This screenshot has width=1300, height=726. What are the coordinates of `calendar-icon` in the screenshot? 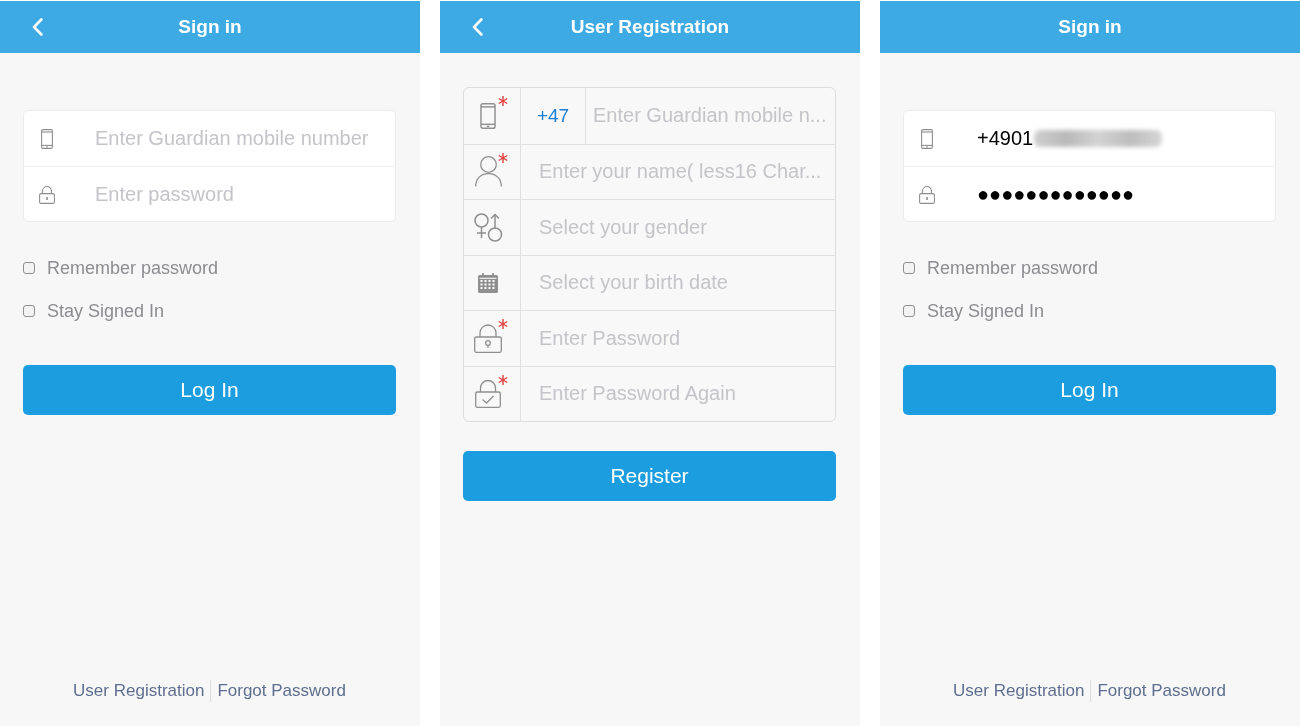 It's located at (488, 282).